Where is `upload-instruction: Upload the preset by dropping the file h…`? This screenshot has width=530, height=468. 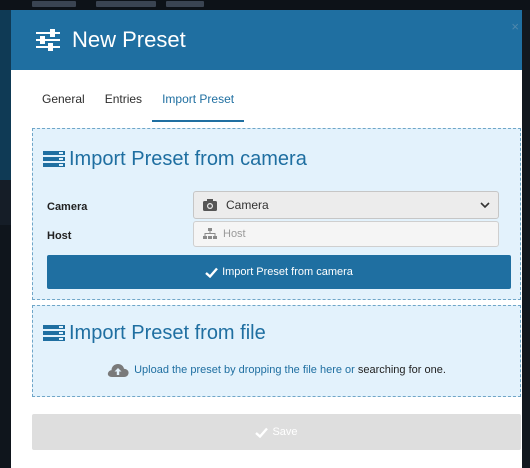 upload-instruction: Upload the preset by dropping the file h… is located at coordinates (244, 370).